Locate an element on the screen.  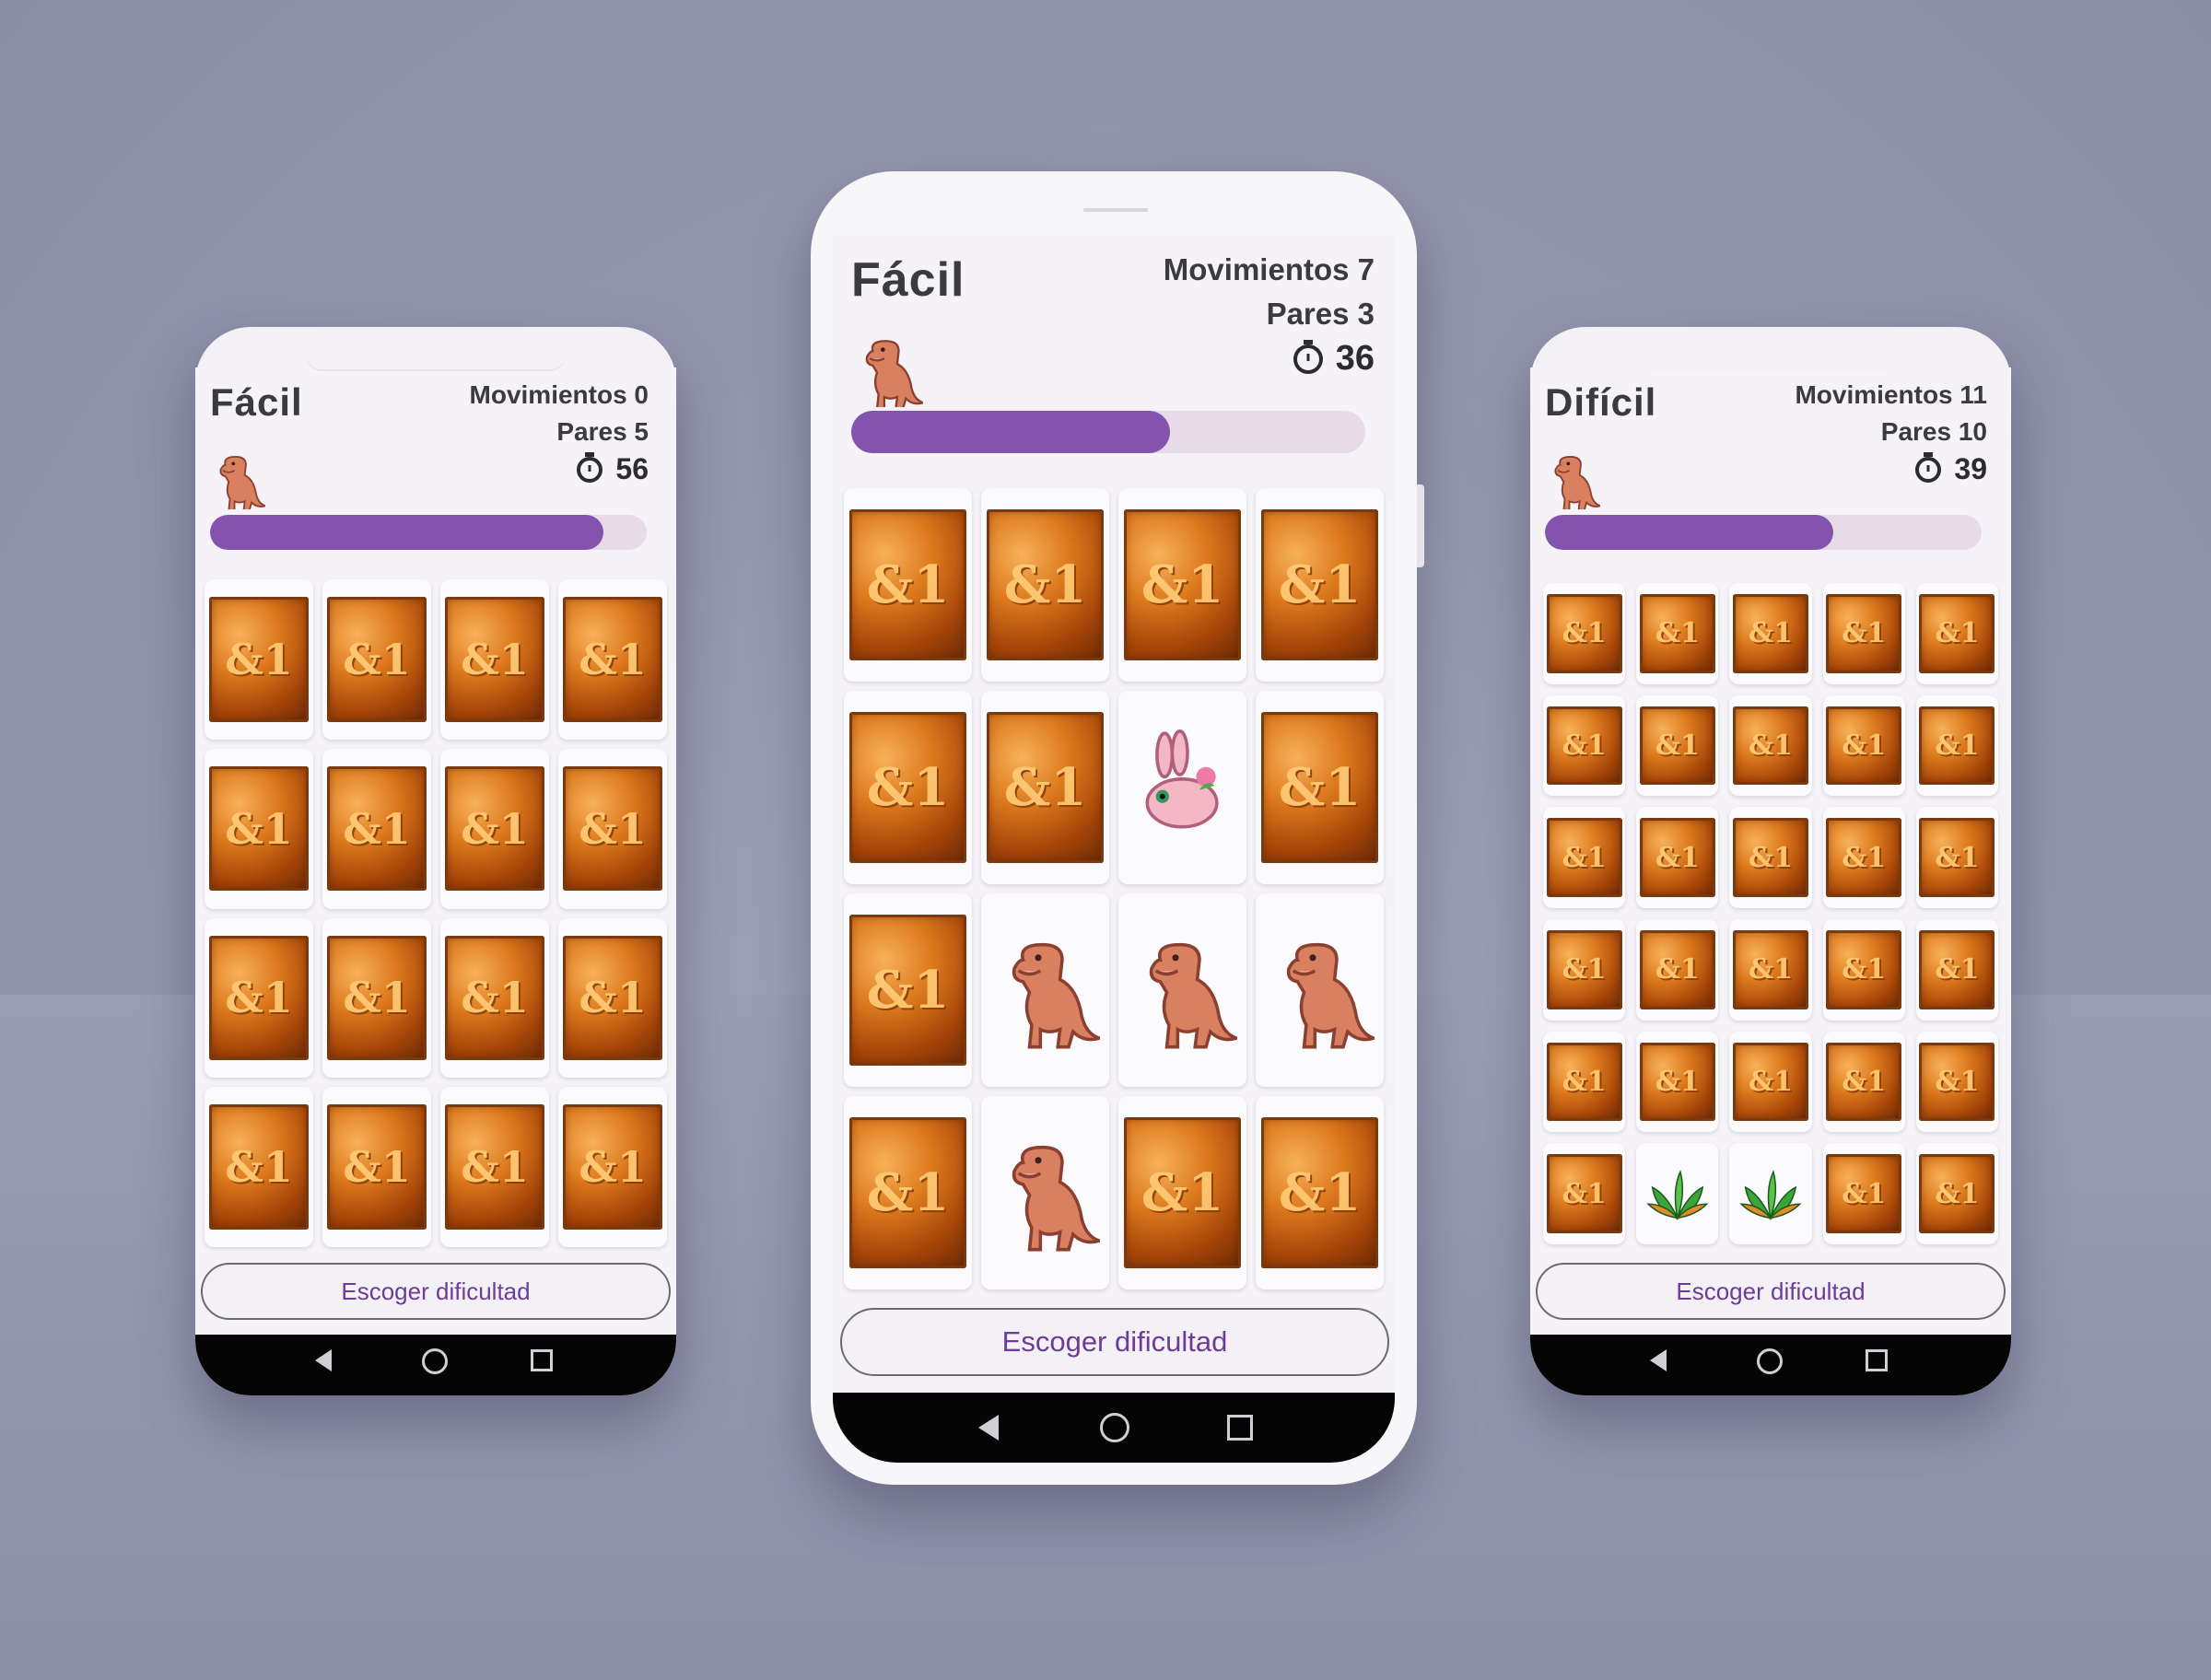
dino-icon is located at coordinates (1056, 1198).